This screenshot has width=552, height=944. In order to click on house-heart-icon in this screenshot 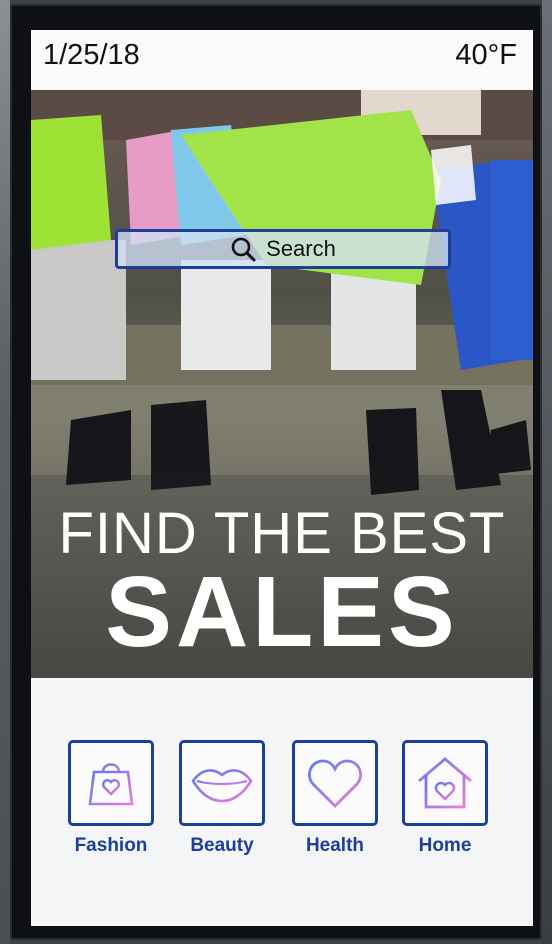, I will do `click(445, 783)`.